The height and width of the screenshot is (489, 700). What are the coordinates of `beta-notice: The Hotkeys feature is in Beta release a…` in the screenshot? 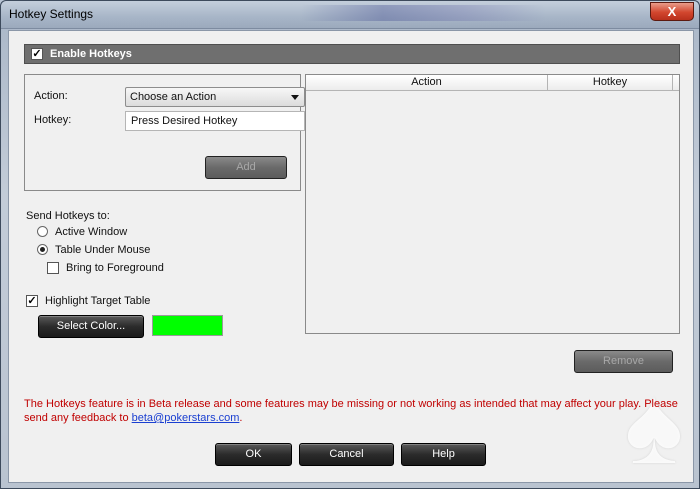 It's located at (354, 411).